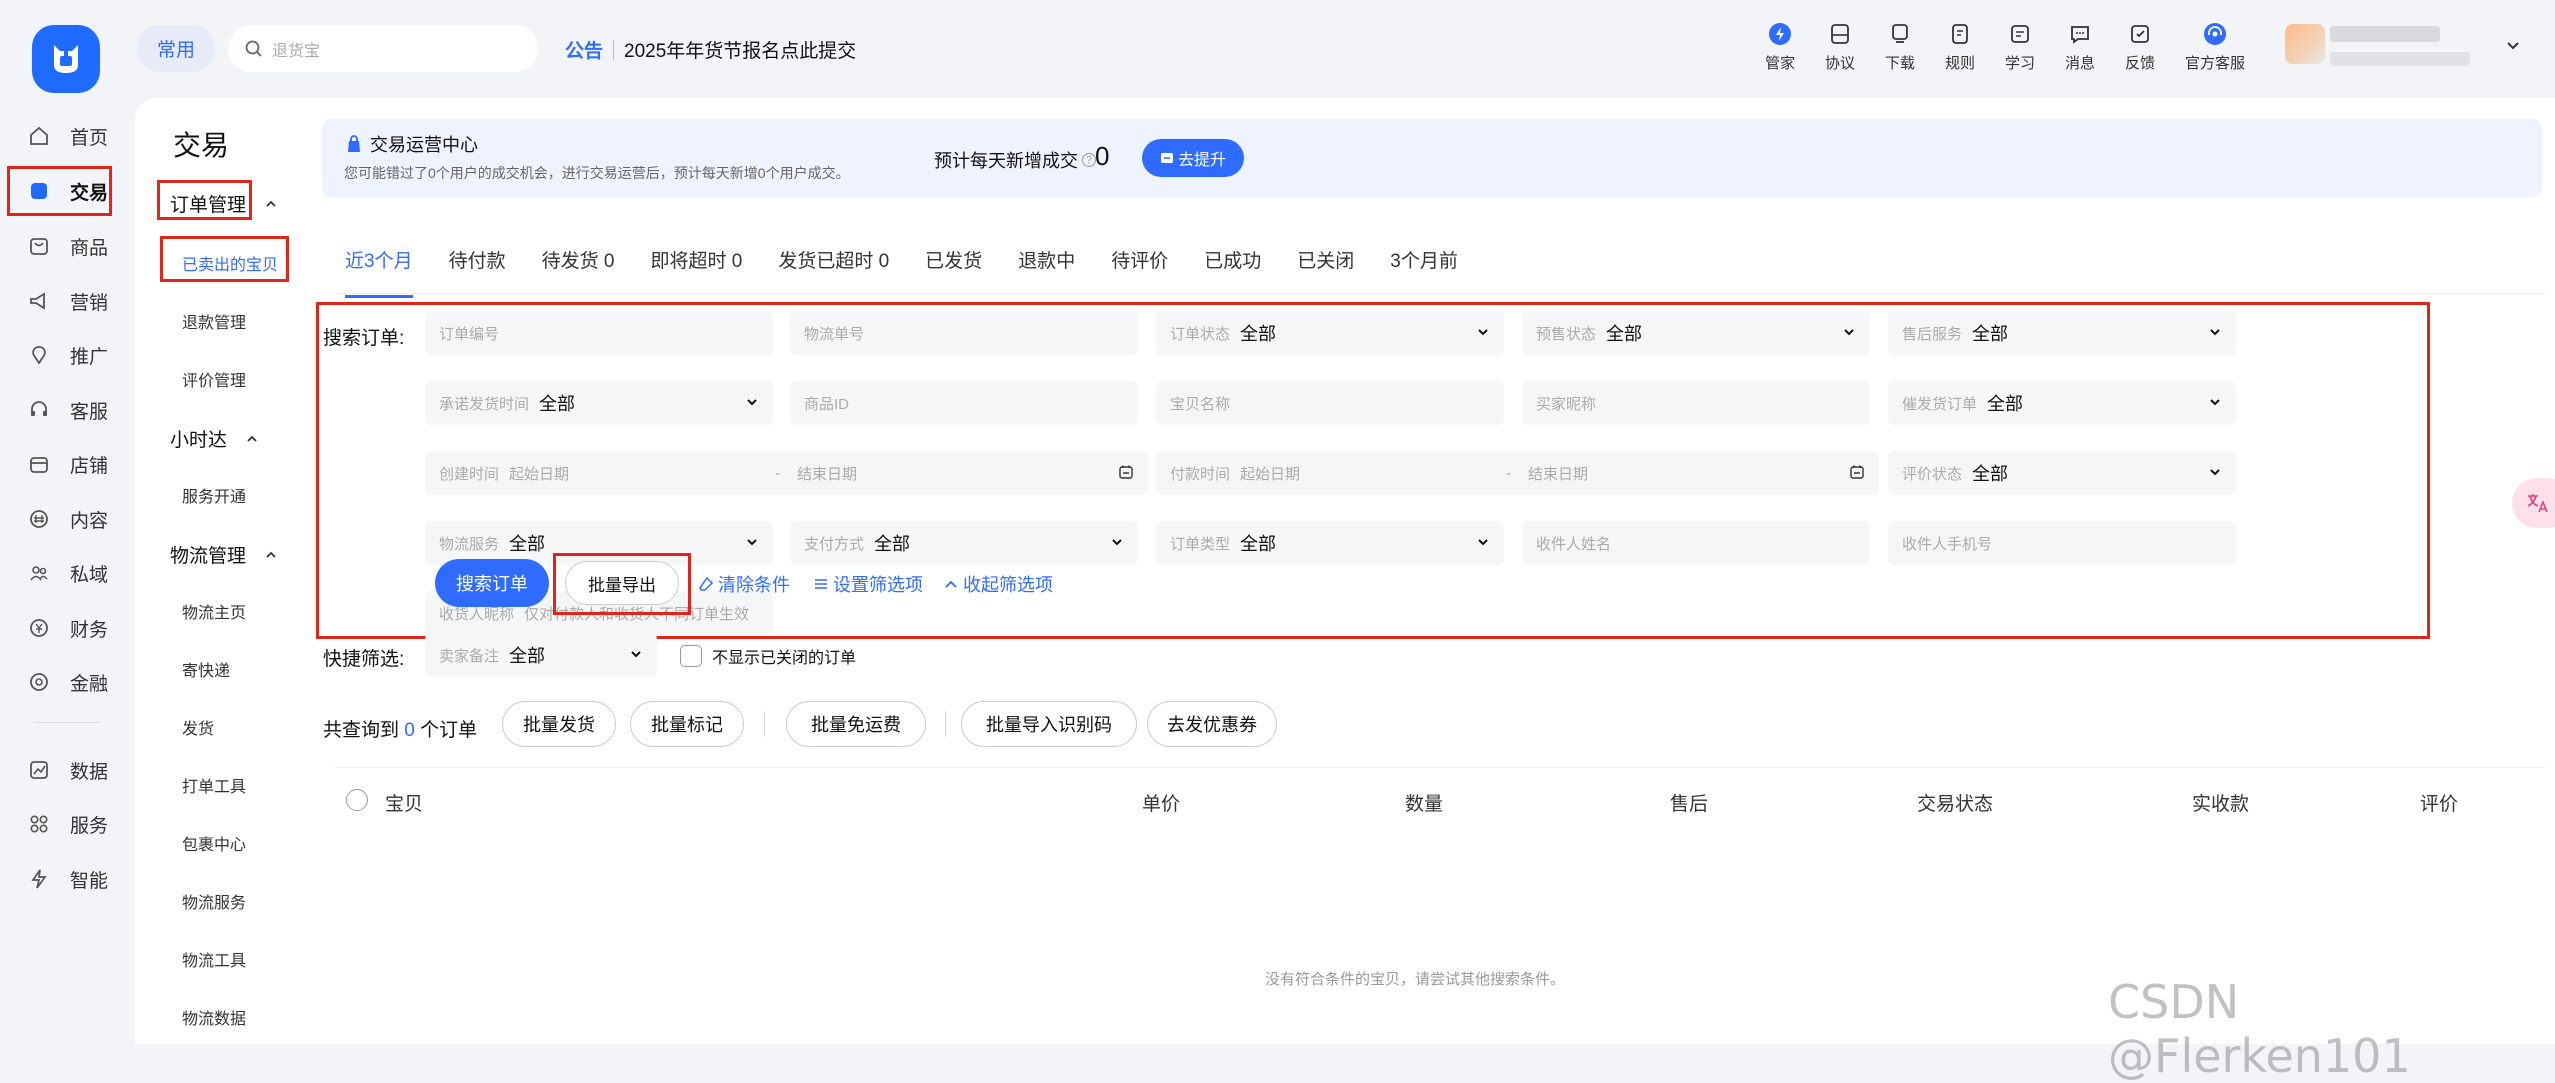 Image resolution: width=2555 pixels, height=1083 pixels. What do you see at coordinates (784, 658) in the screenshot?
I see `checkbox-label: 不显示已关闭的订单` at bounding box center [784, 658].